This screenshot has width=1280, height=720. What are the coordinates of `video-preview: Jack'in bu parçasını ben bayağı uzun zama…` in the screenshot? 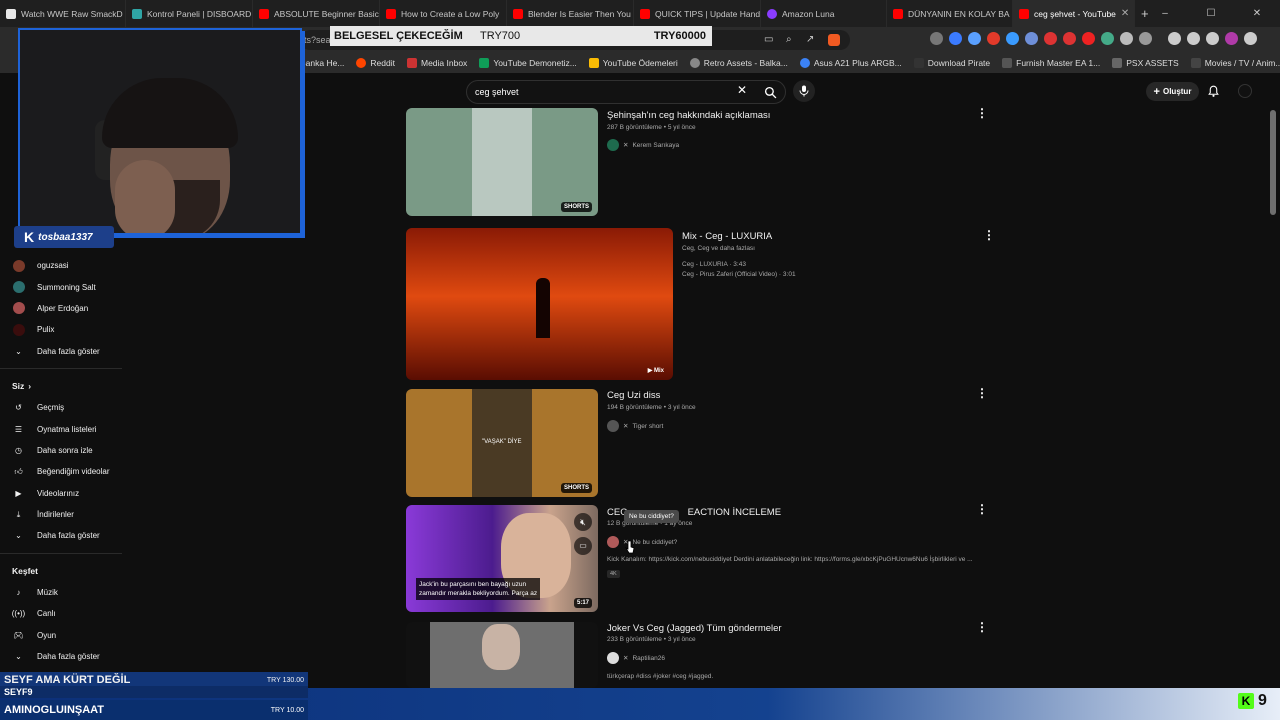 It's located at (502, 558).